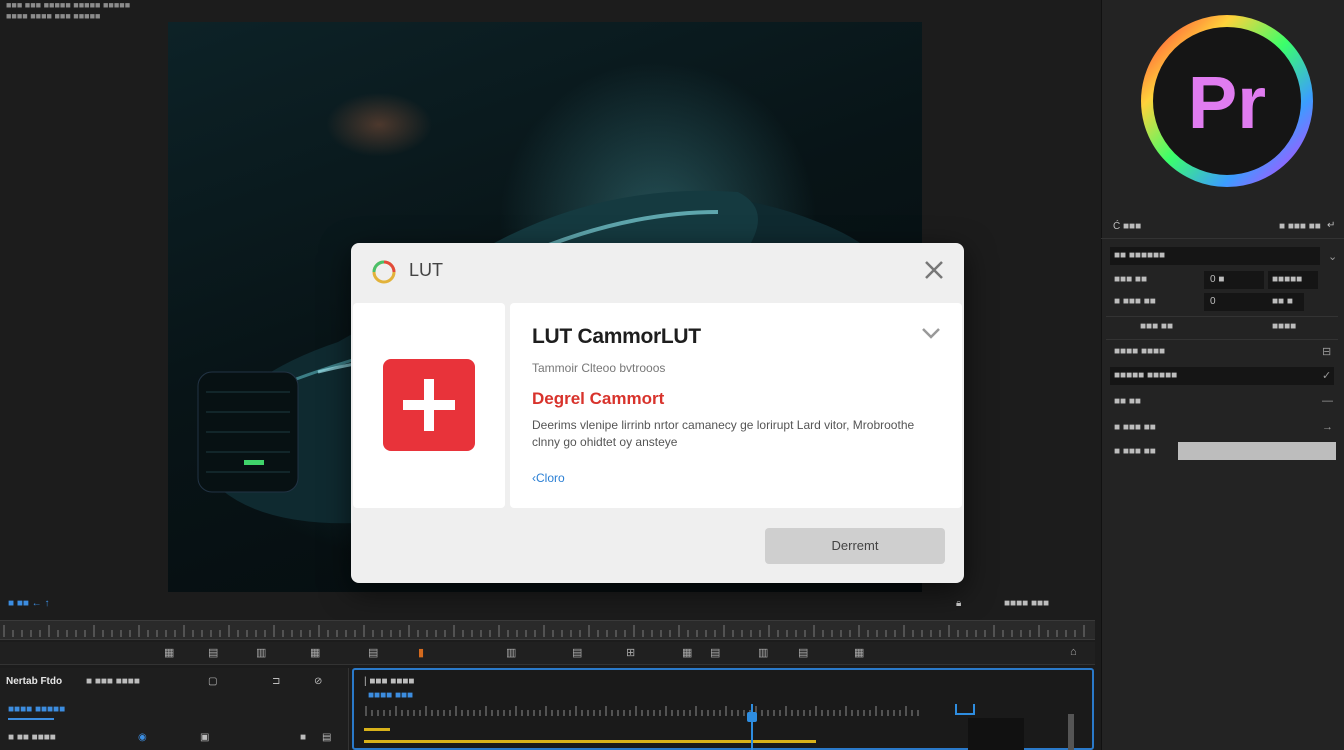 The image size is (1344, 750). Describe the element at coordinates (276, 681) in the screenshot. I see `link-icon: ⊐` at that location.